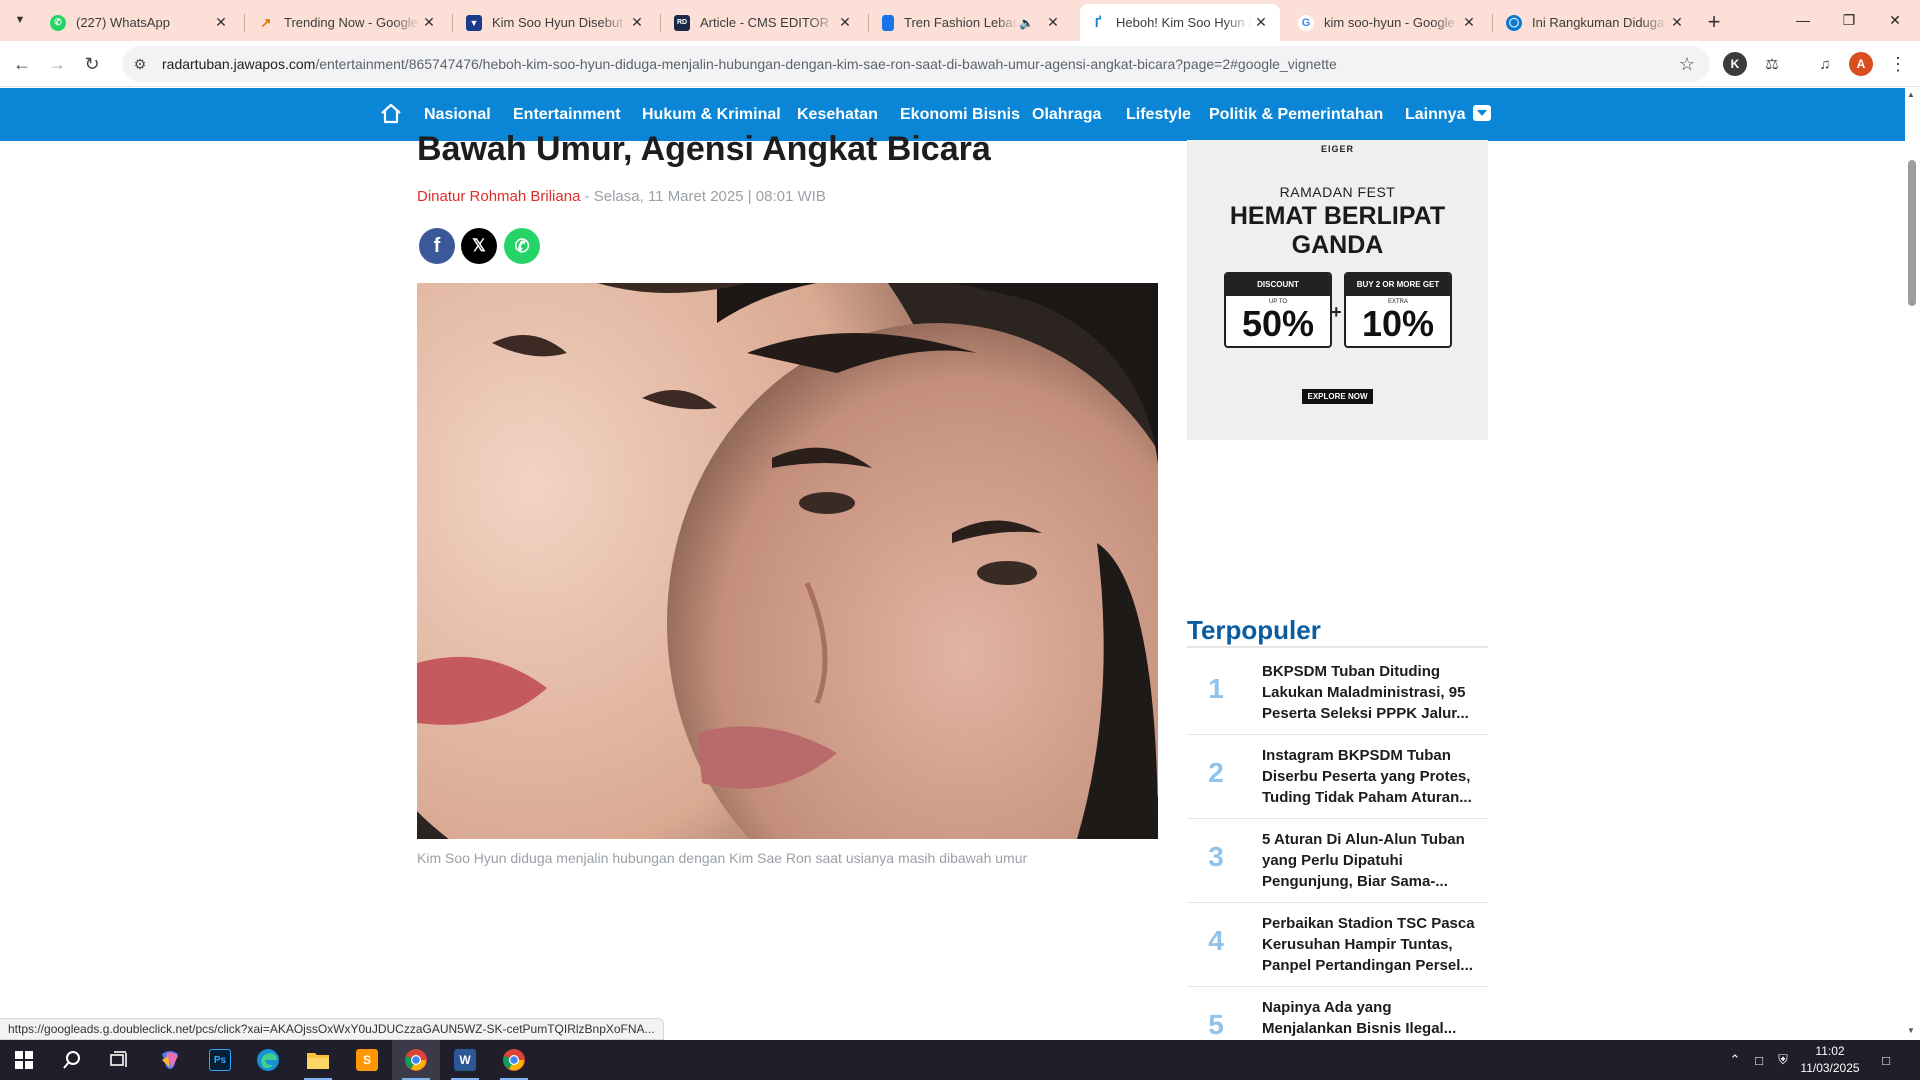 This screenshot has height=1080, width=1920. What do you see at coordinates (1895, 20) in the screenshot?
I see `close-window-button: ✕` at bounding box center [1895, 20].